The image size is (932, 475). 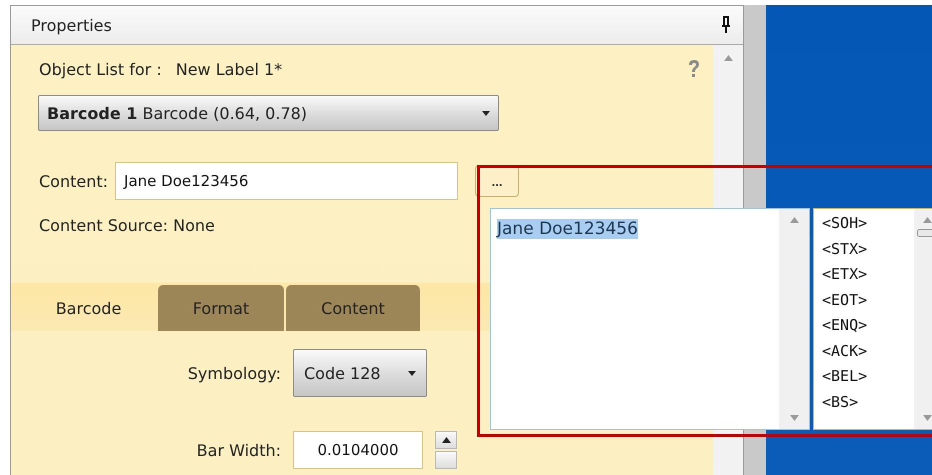 I want to click on scroll-up-icon, so click(x=446, y=440).